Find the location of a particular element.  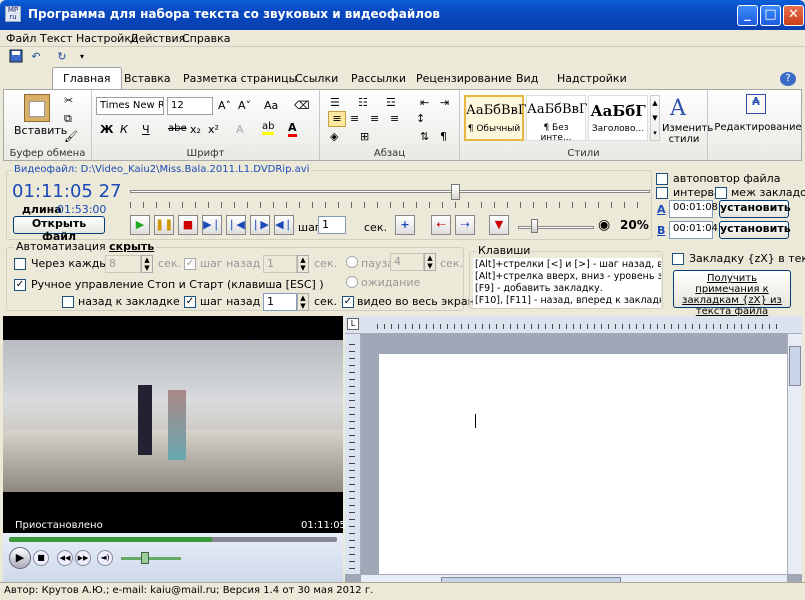

tab-view: Вид is located at coordinates (527, 78).